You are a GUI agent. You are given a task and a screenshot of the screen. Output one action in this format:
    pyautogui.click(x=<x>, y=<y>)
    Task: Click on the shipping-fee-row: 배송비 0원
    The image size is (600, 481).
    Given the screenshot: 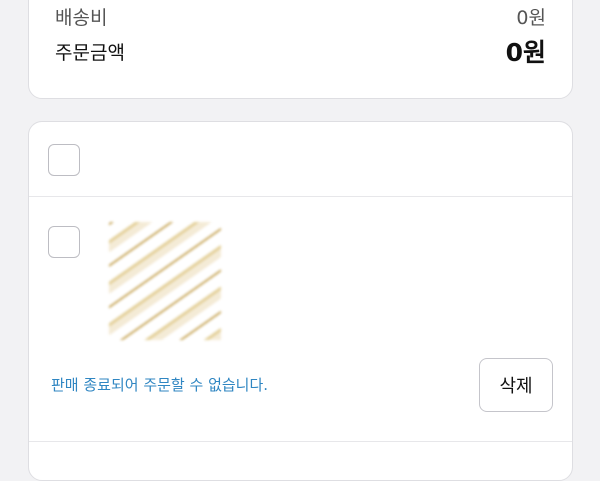 What is the action you would take?
    pyautogui.click(x=300, y=16)
    